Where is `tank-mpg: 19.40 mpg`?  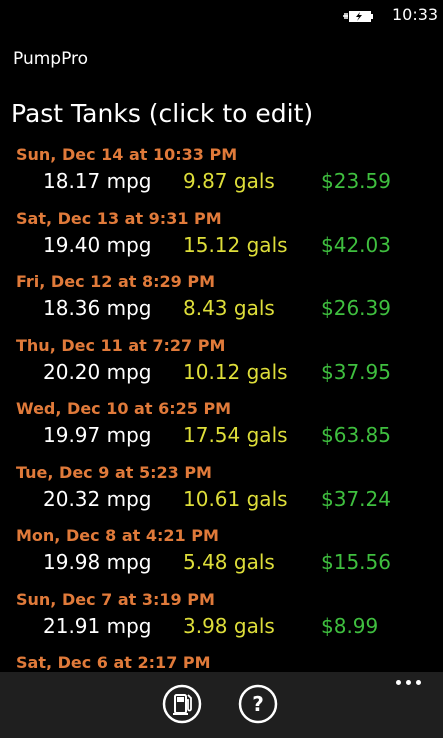 tank-mpg: 19.40 mpg is located at coordinates (97, 244).